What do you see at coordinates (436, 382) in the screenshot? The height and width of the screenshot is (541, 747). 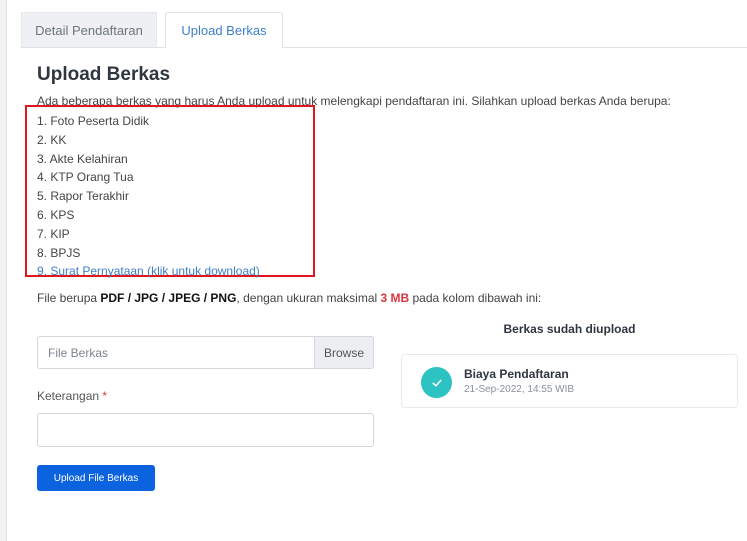 I see `check-icon` at bounding box center [436, 382].